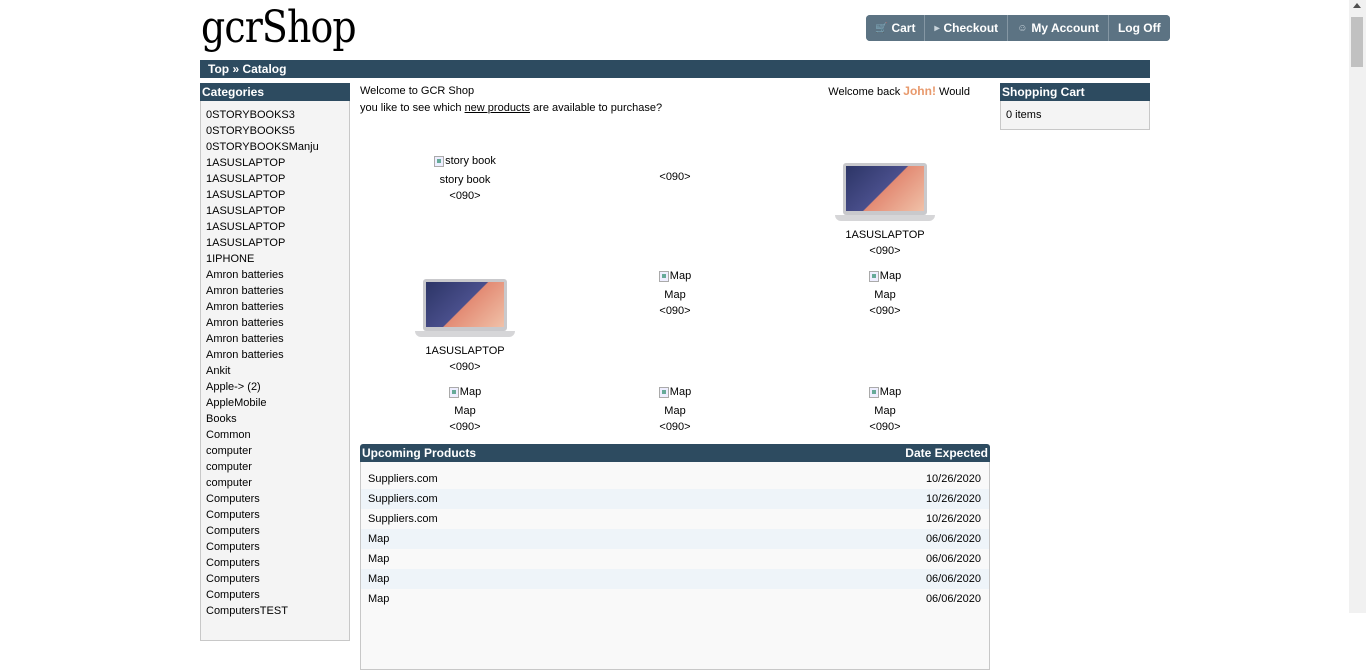 This screenshot has height=670, width=1366. I want to click on category-link: Books, so click(275, 419).